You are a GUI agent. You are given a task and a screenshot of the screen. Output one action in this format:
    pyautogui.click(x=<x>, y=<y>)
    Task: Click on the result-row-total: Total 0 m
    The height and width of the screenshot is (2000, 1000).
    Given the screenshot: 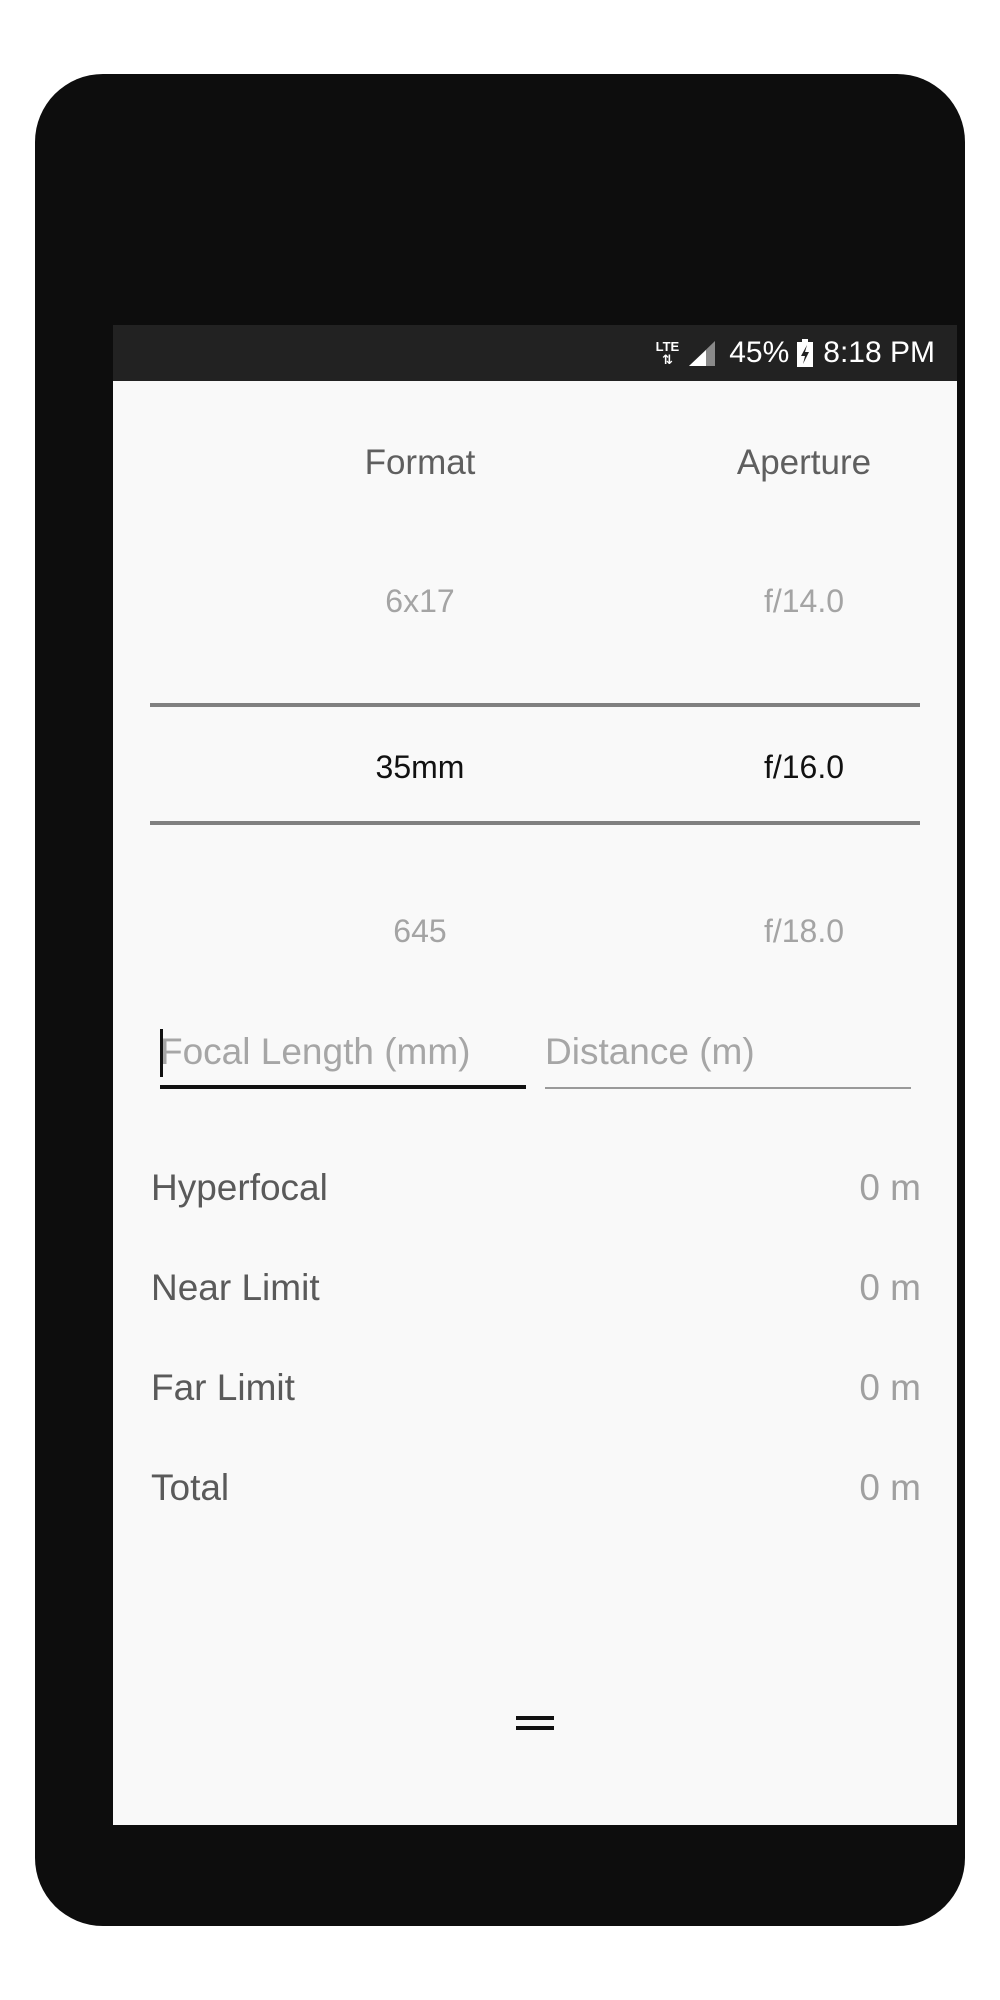 What is the action you would take?
    pyautogui.click(x=536, y=1492)
    